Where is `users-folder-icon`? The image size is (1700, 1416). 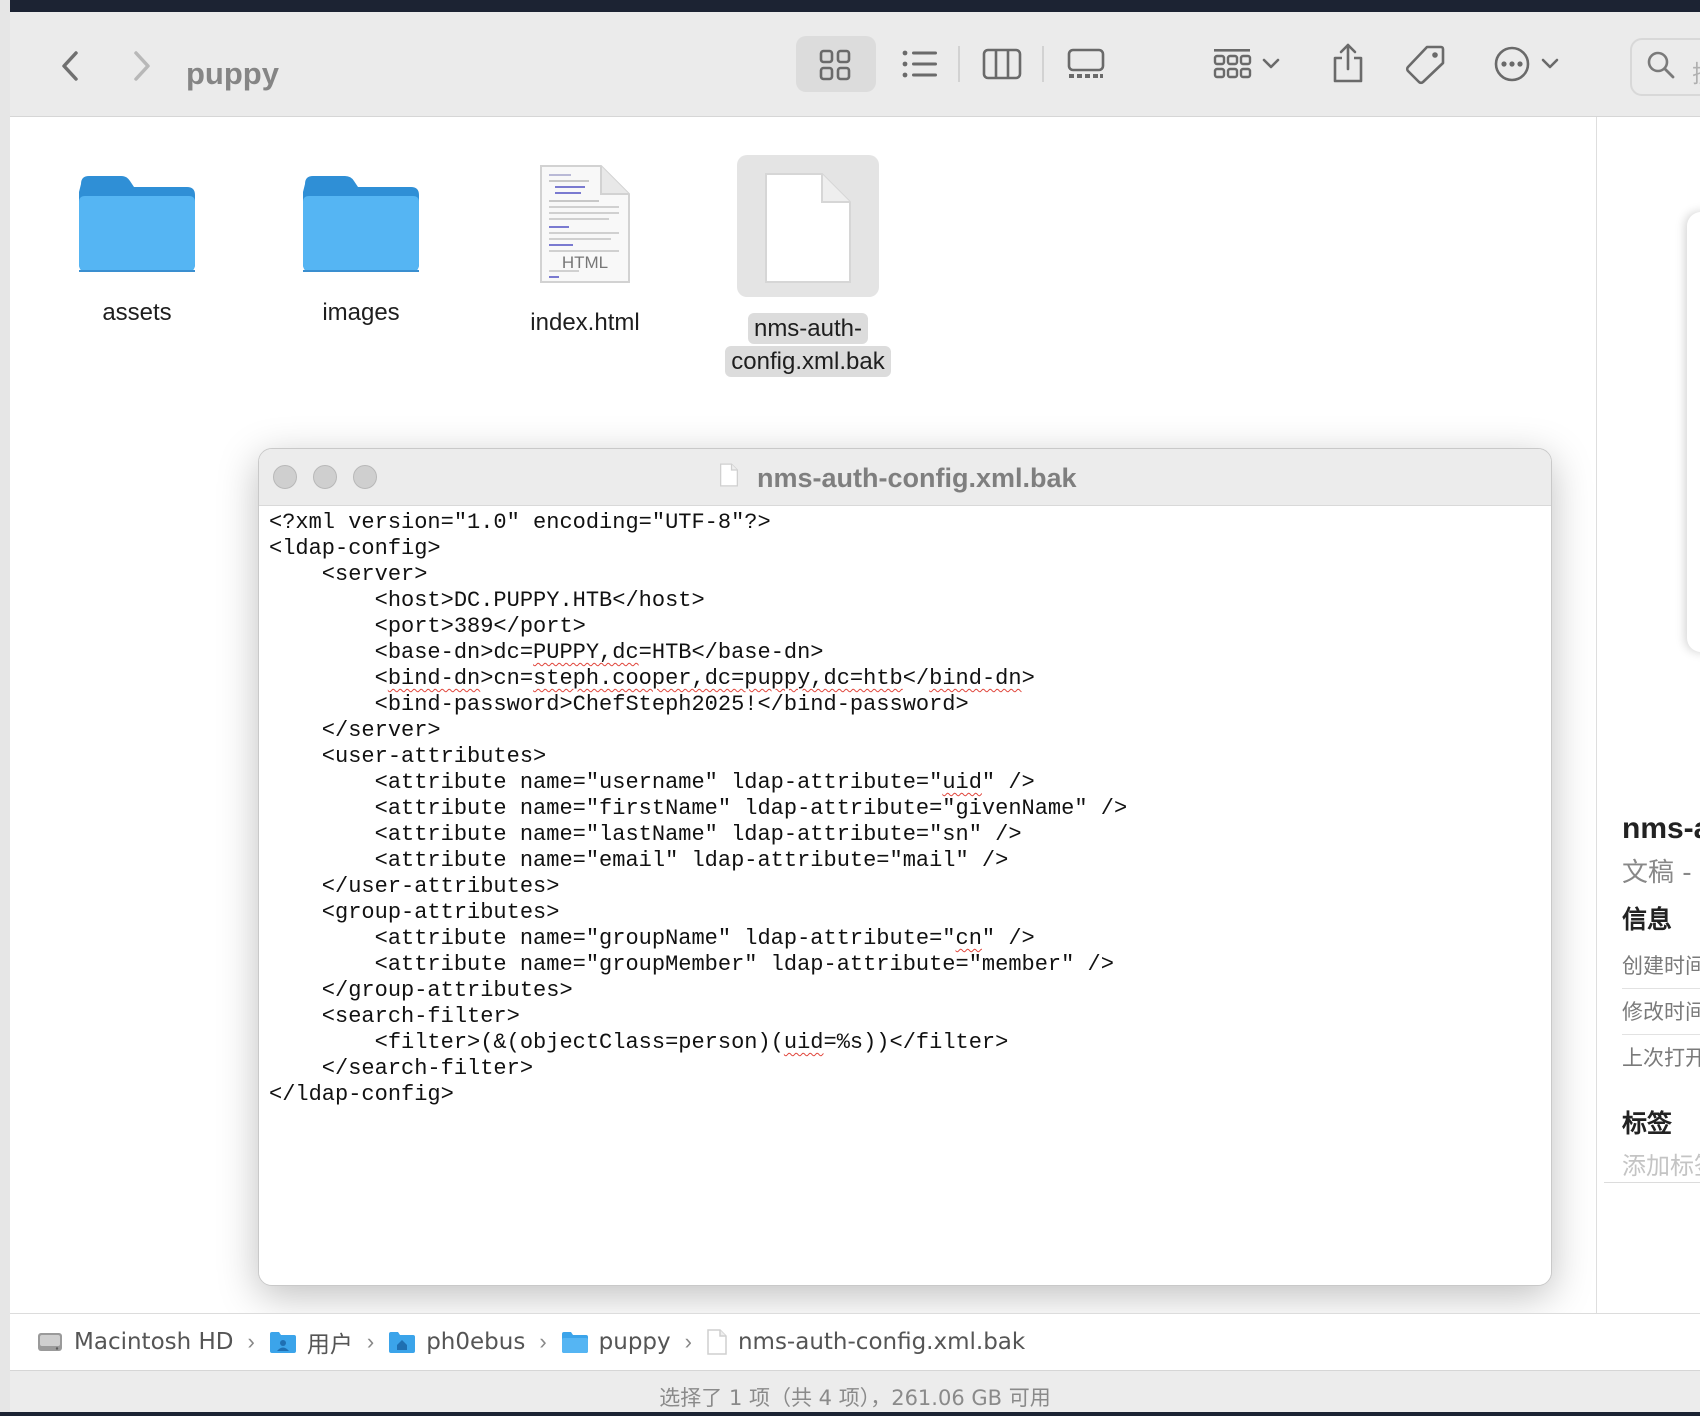 users-folder-icon is located at coordinates (283, 1342).